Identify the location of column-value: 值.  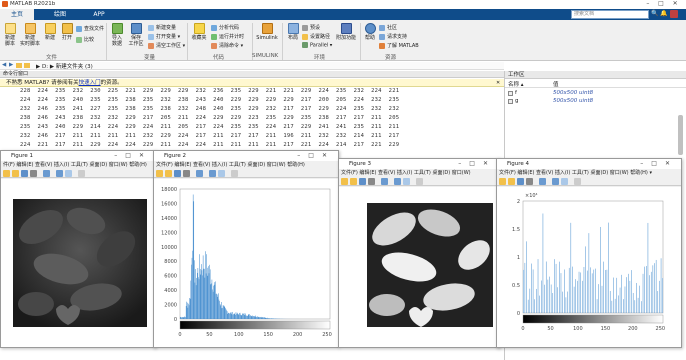
(556, 84).